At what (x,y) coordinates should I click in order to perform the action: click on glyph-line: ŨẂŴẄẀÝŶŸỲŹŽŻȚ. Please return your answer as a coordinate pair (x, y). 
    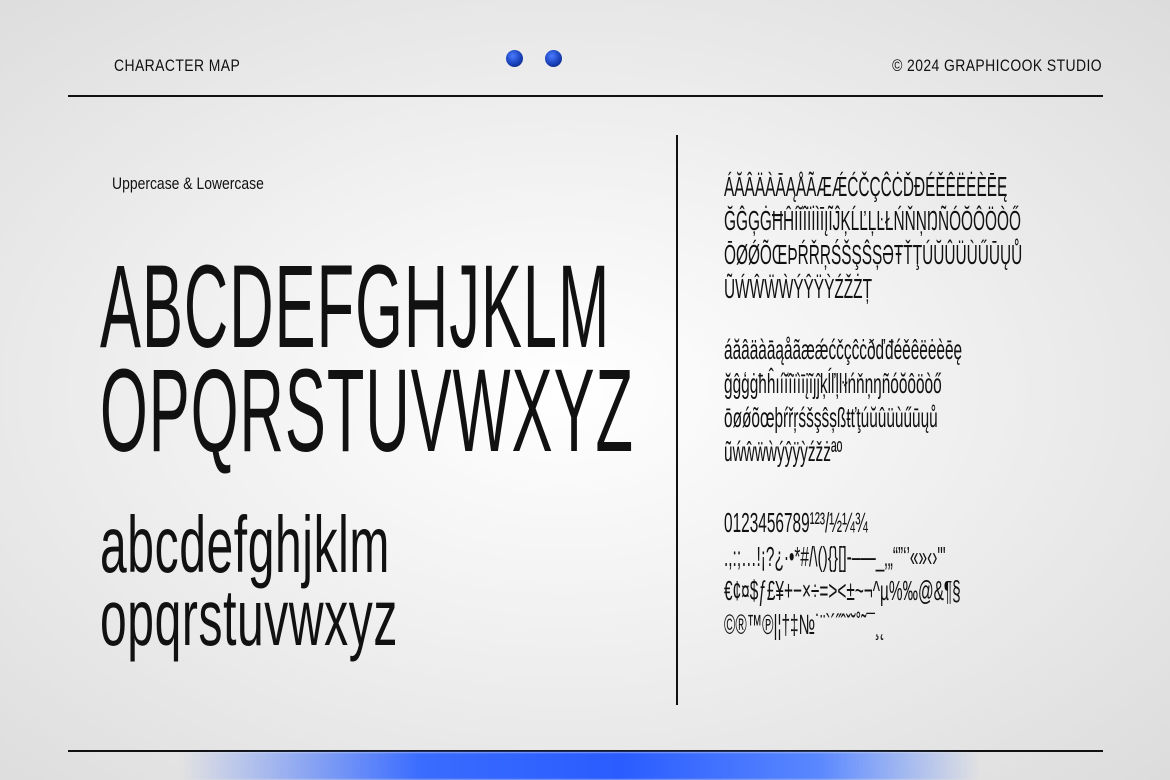
    Looking at the image, I should click on (798, 288).